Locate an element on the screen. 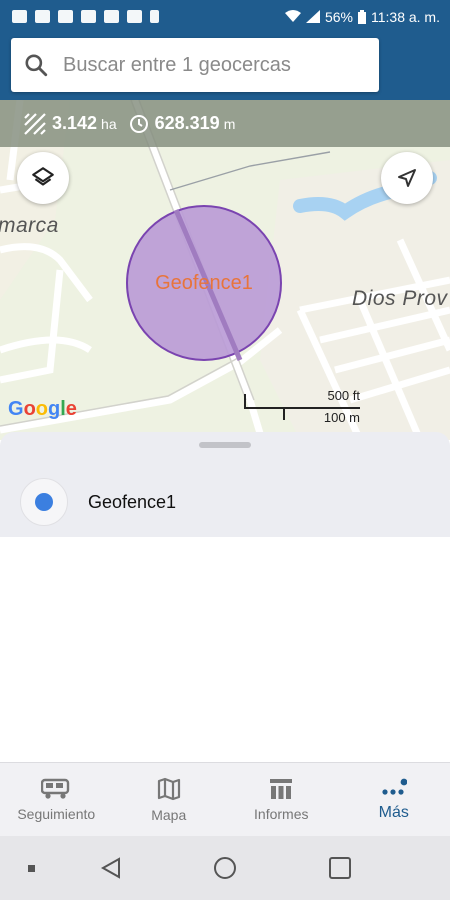 Image resolution: width=450 pixels, height=900 pixels. area-value: 3.142 is located at coordinates (75, 123).